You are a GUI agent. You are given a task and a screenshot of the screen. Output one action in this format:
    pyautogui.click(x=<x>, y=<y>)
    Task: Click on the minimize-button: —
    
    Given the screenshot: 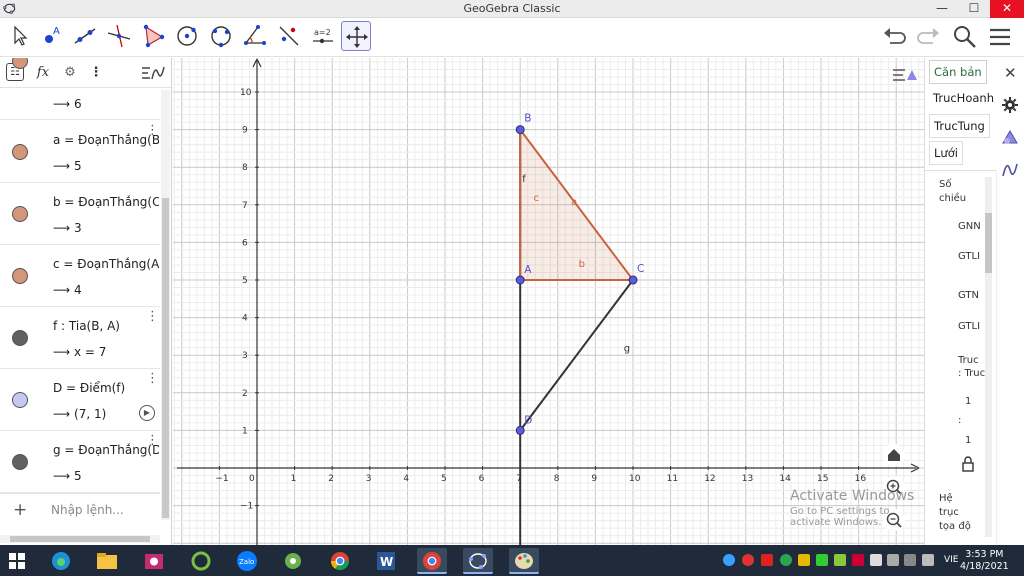 What is the action you would take?
    pyautogui.click(x=942, y=9)
    